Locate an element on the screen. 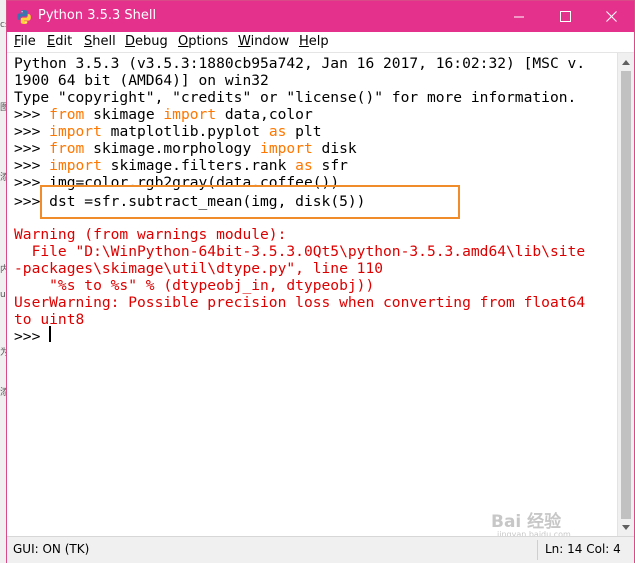 This screenshot has width=635, height=563. maximize-button is located at coordinates (565, 16).